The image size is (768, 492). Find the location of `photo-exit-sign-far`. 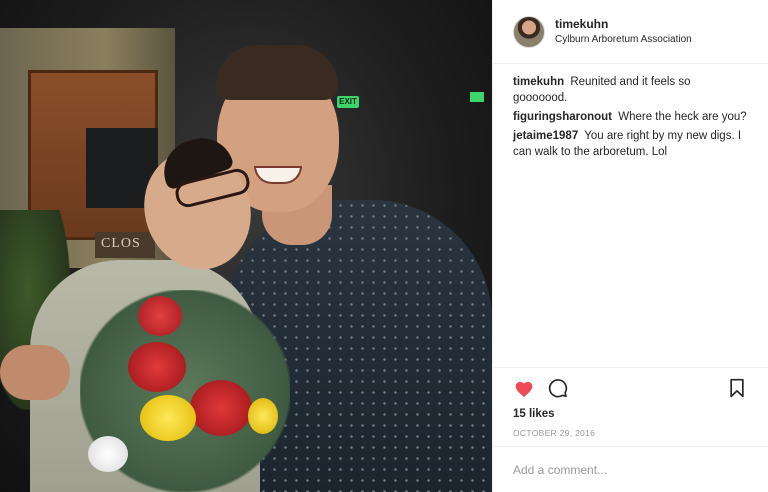

photo-exit-sign-far is located at coordinates (477, 97).